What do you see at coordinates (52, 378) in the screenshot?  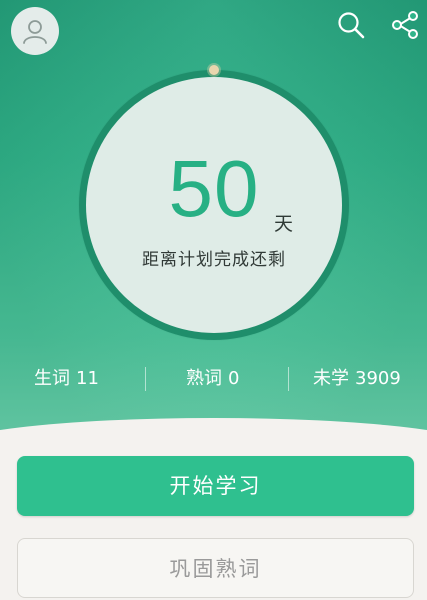 I see `stat-new-words-label: 生词` at bounding box center [52, 378].